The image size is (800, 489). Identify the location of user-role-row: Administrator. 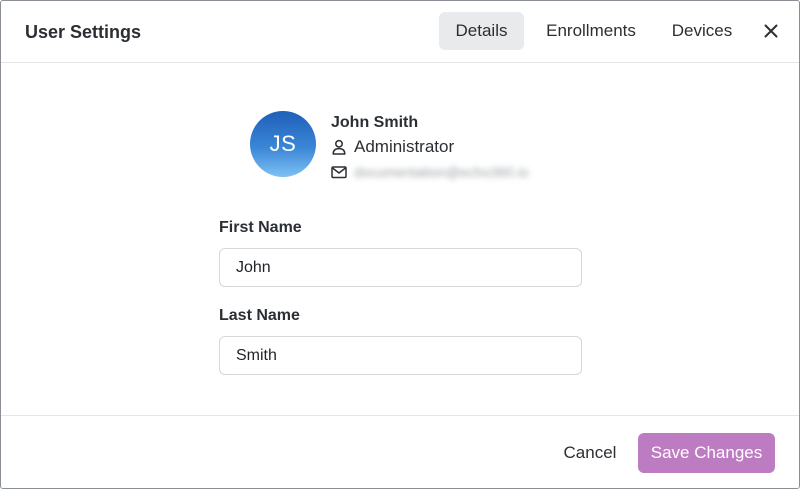
(392, 147).